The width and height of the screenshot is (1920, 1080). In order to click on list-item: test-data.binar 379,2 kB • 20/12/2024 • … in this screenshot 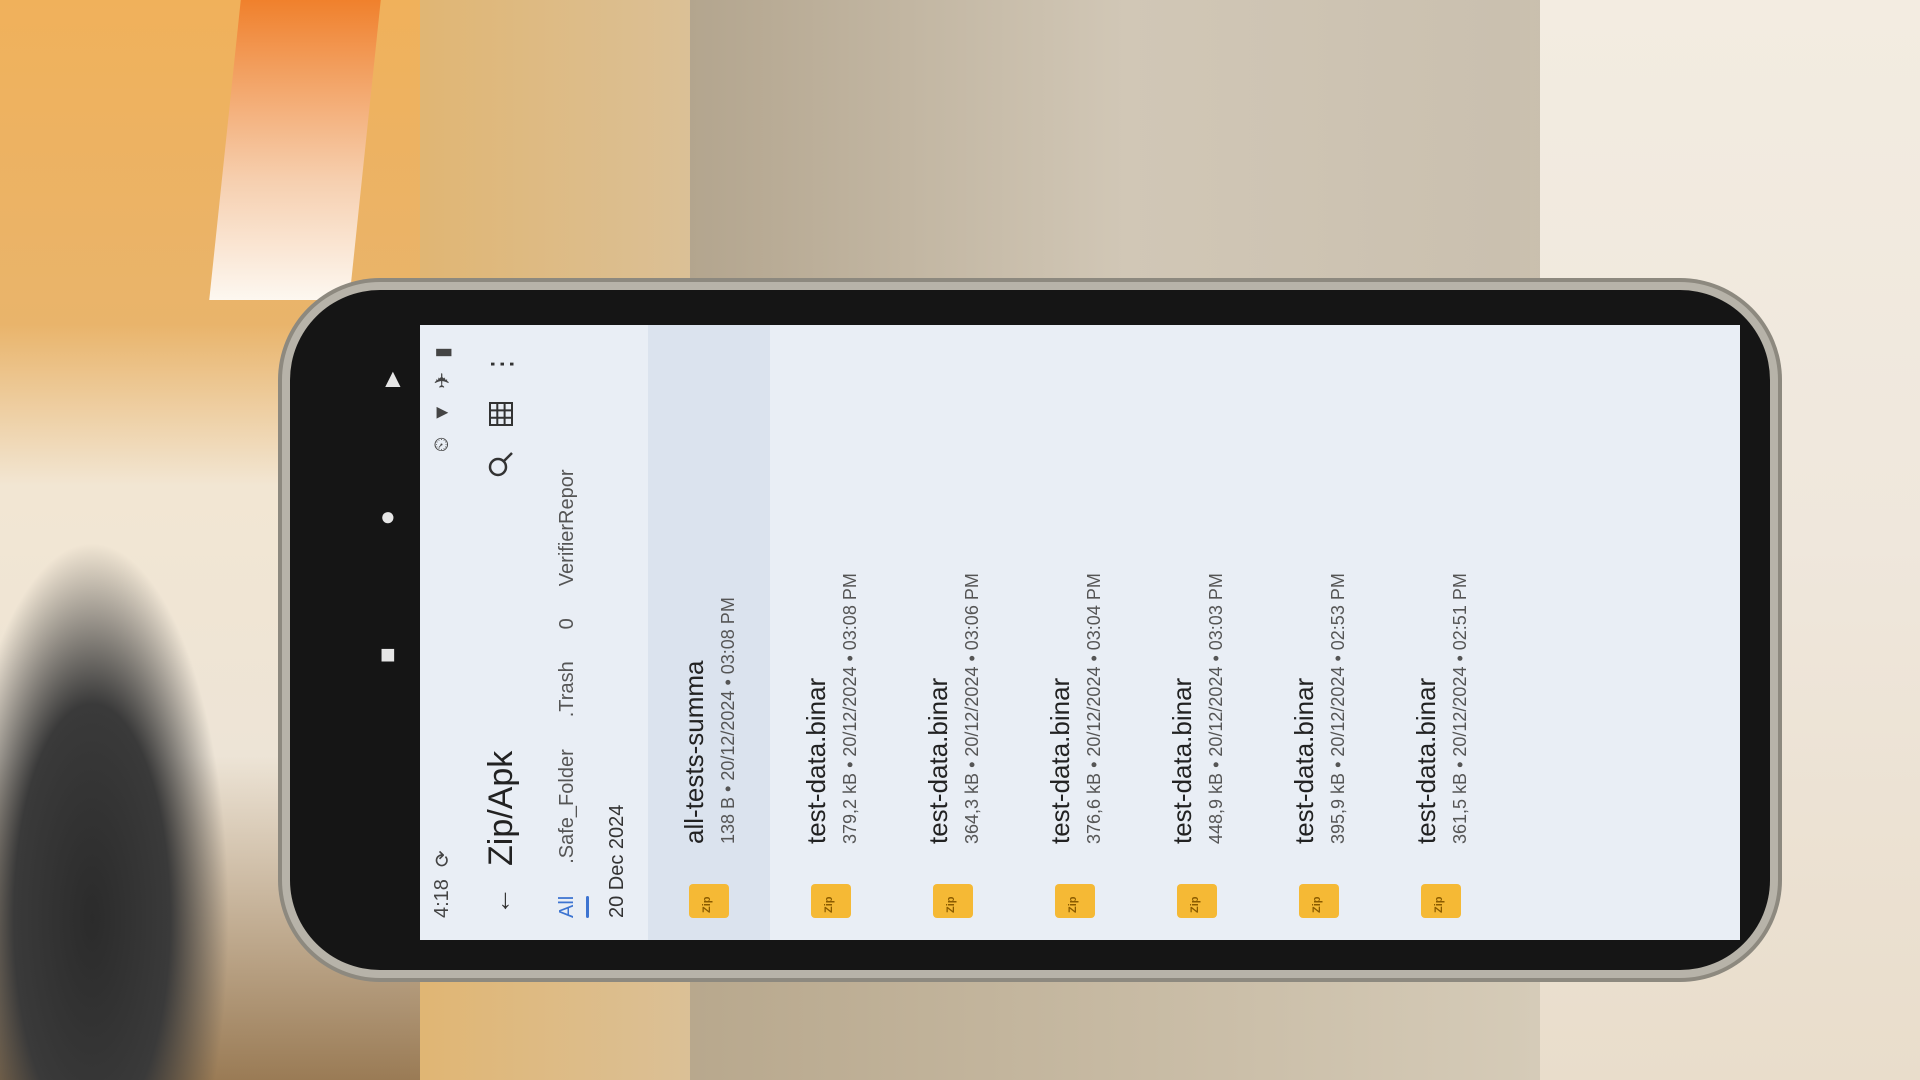, I will do `click(831, 632)`.